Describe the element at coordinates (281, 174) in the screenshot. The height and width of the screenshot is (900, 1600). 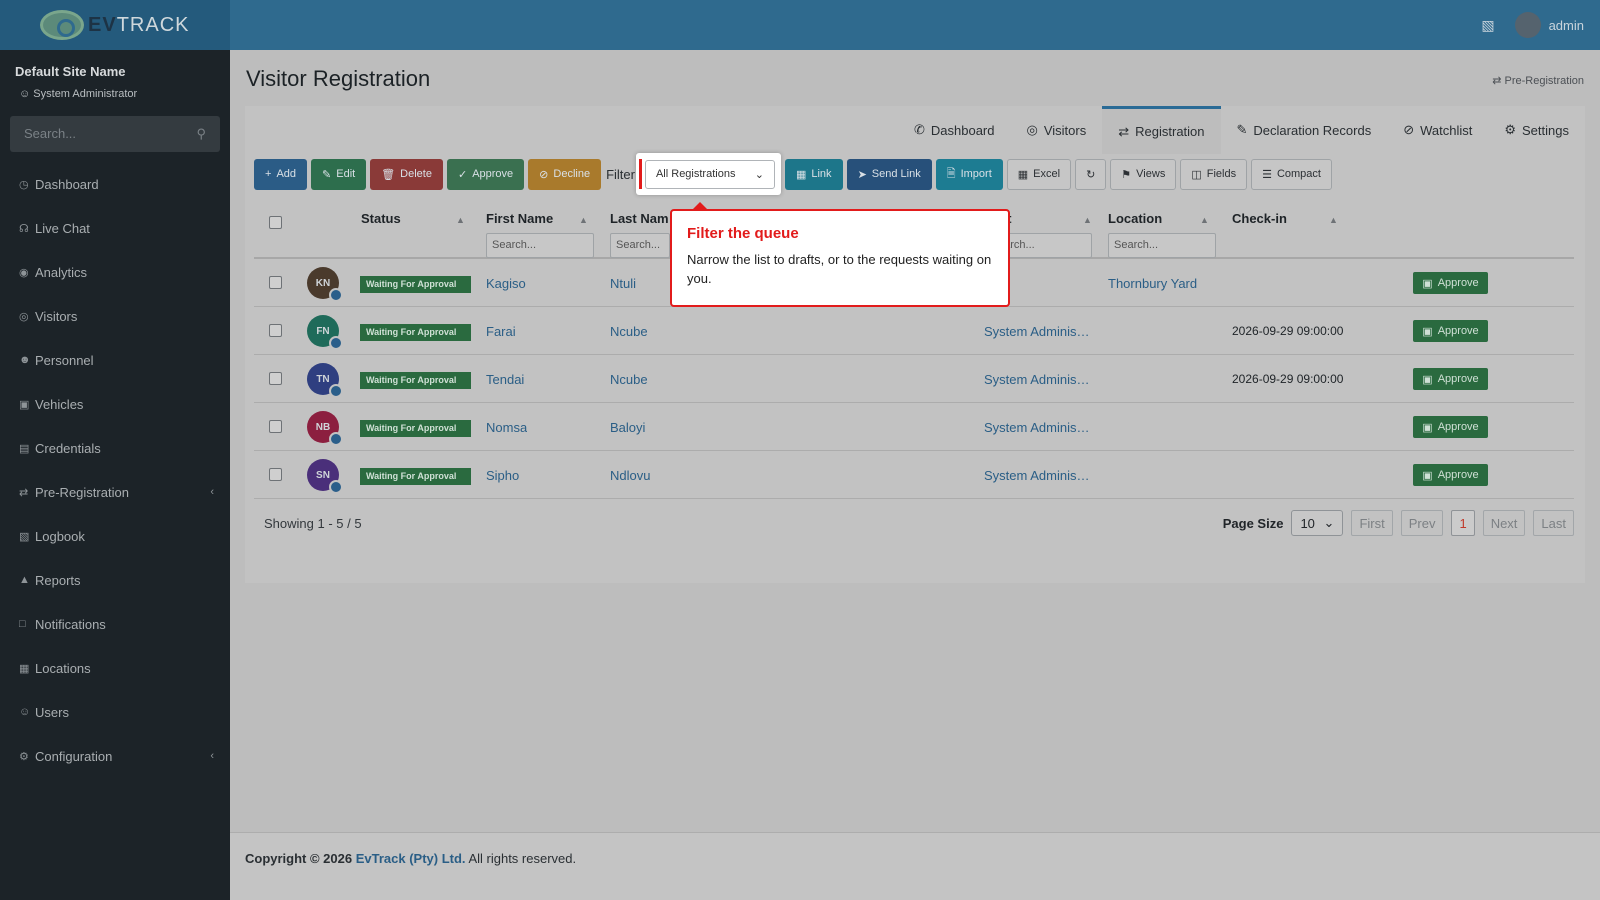
I see `add-button: + Add` at that location.